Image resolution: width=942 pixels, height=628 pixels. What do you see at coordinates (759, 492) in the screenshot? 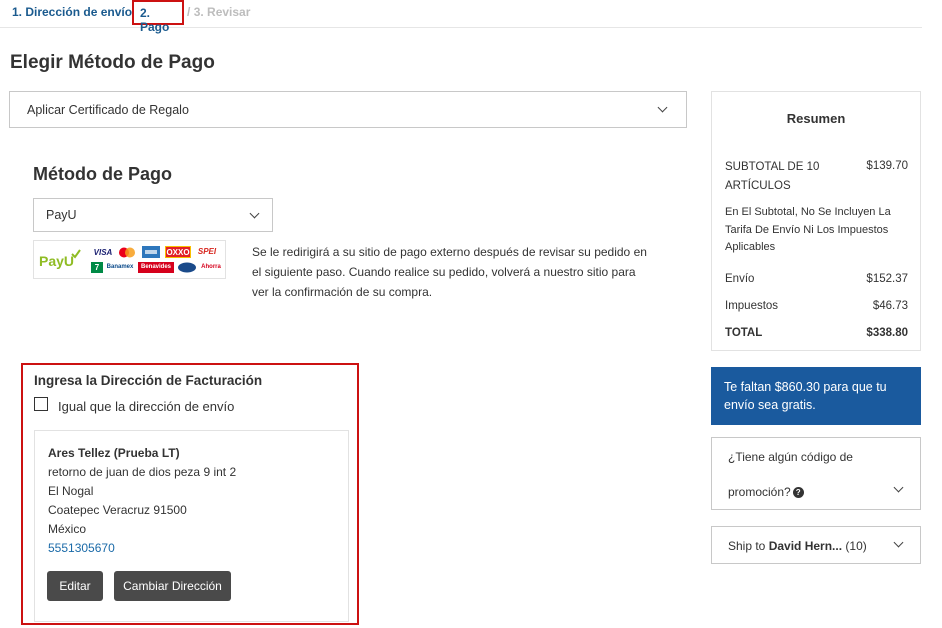
I see `promo-label-text: promoción?` at bounding box center [759, 492].